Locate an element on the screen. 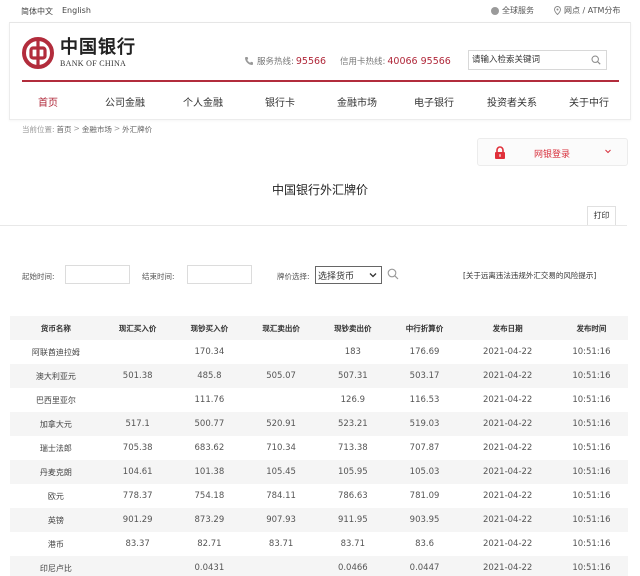 This screenshot has height=576, width=640. cell-boc-conversion: 519.03 is located at coordinates (424, 424).